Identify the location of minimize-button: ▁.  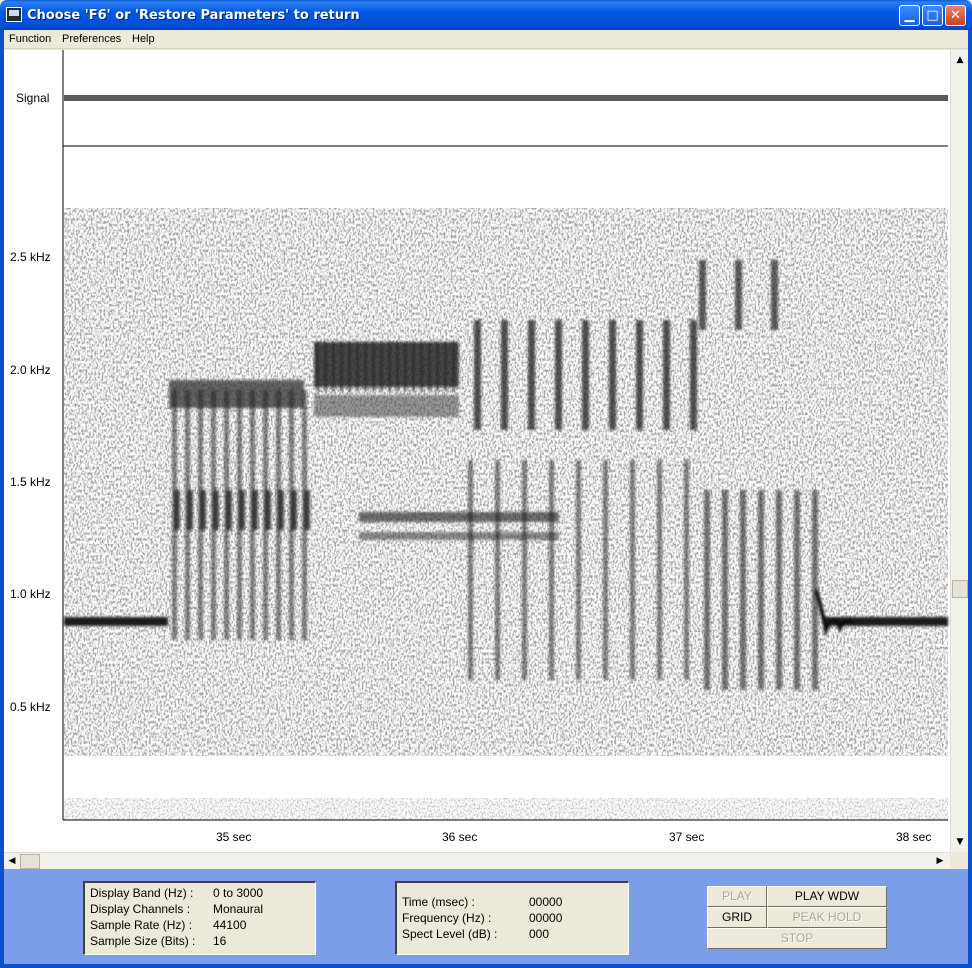
(909, 15).